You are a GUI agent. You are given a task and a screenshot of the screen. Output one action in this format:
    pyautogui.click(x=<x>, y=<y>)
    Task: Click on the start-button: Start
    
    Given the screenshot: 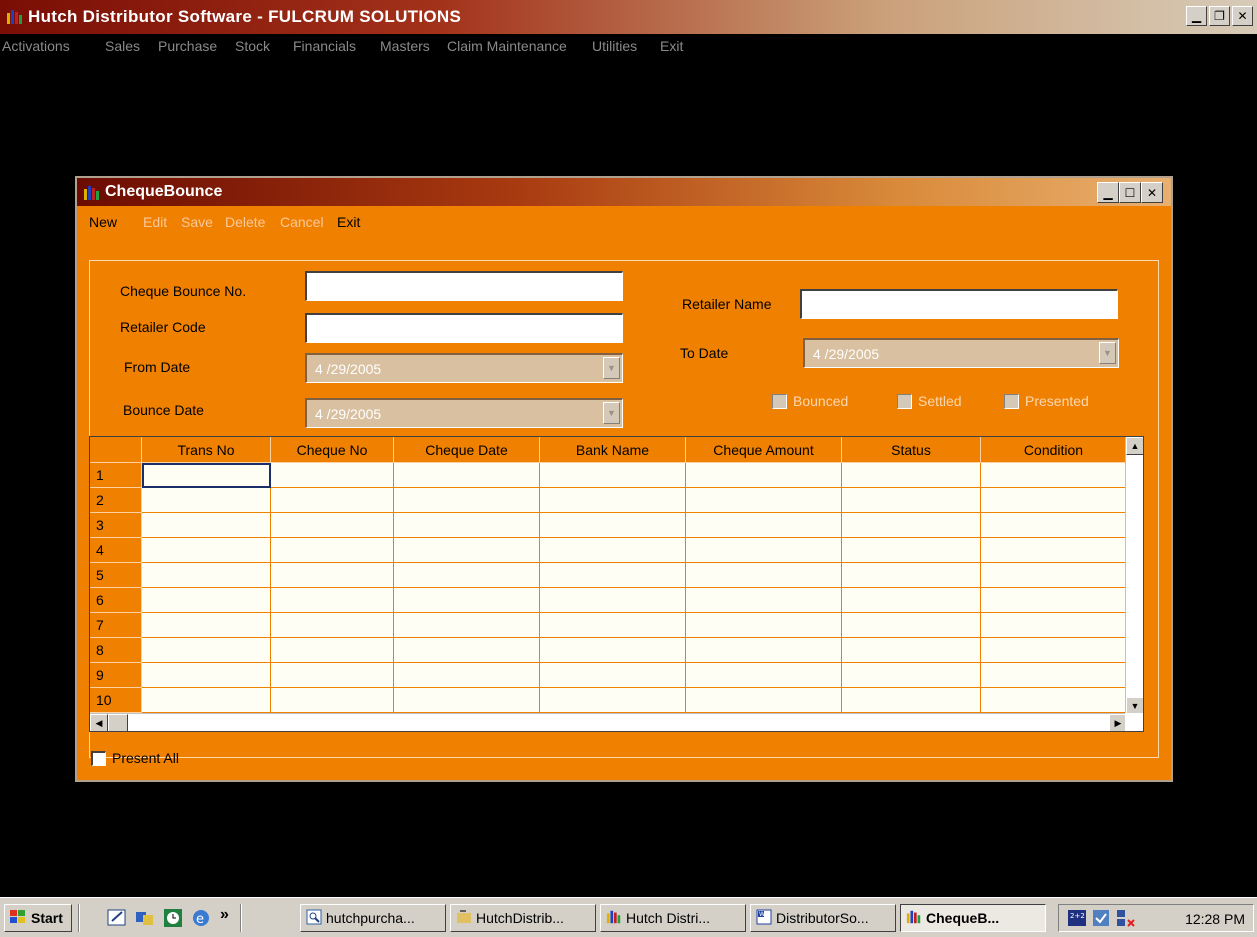 What is the action you would take?
    pyautogui.click(x=38, y=918)
    